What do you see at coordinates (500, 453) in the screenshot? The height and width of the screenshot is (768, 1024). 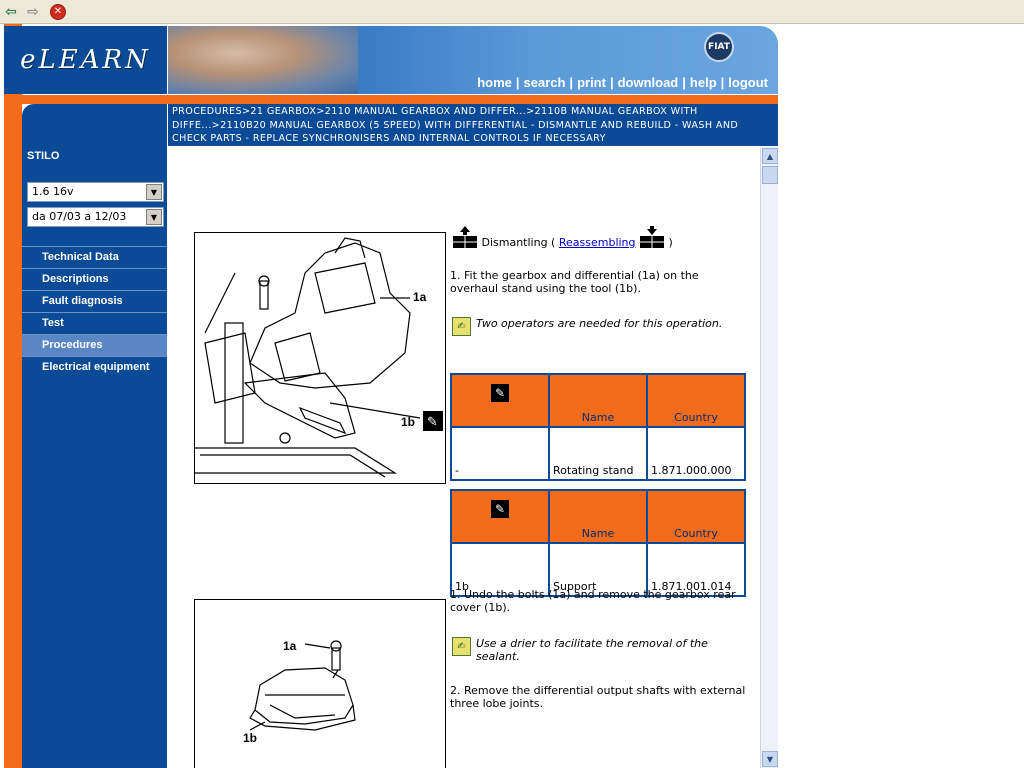 I see `tool-ref-cell: -` at bounding box center [500, 453].